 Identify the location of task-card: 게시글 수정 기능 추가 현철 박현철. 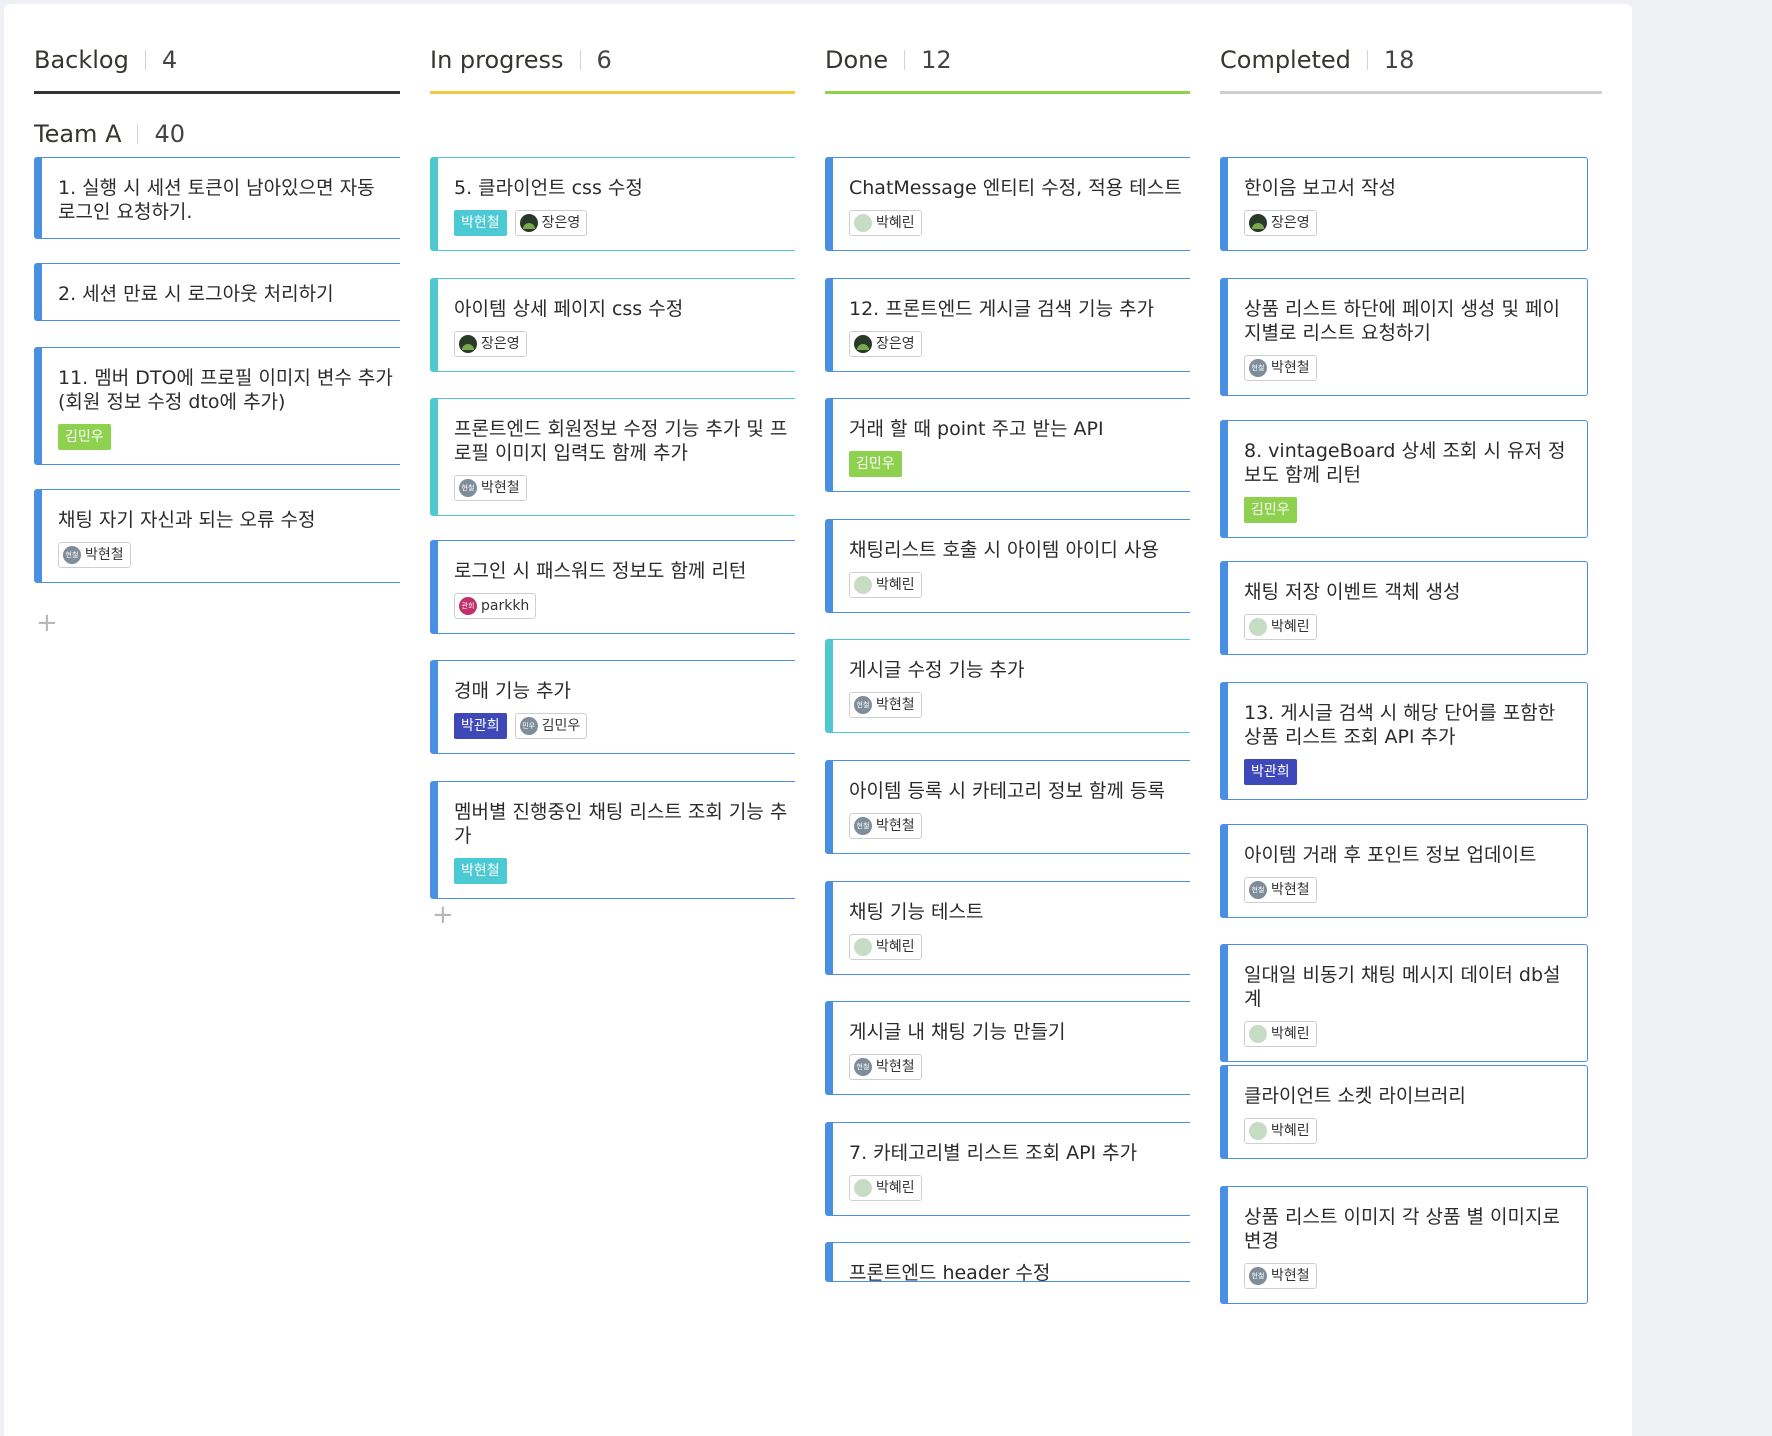
(1016, 686).